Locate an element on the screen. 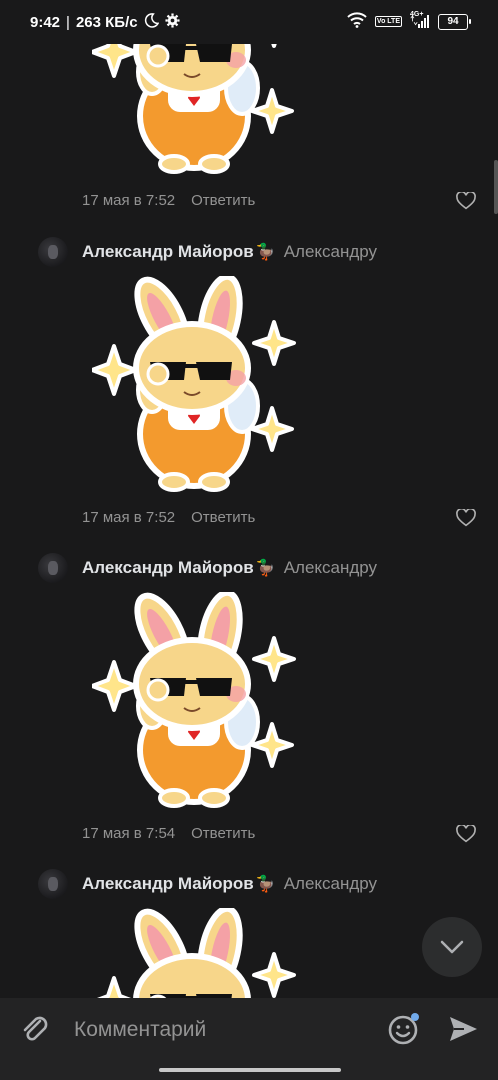 The image size is (498, 1080). comment-timestamp: 17 мая в 7:54 is located at coordinates (129, 833).